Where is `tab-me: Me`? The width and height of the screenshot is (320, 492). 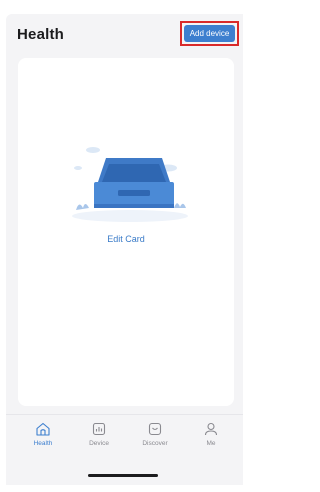
tab-me: Me is located at coordinates (211, 441).